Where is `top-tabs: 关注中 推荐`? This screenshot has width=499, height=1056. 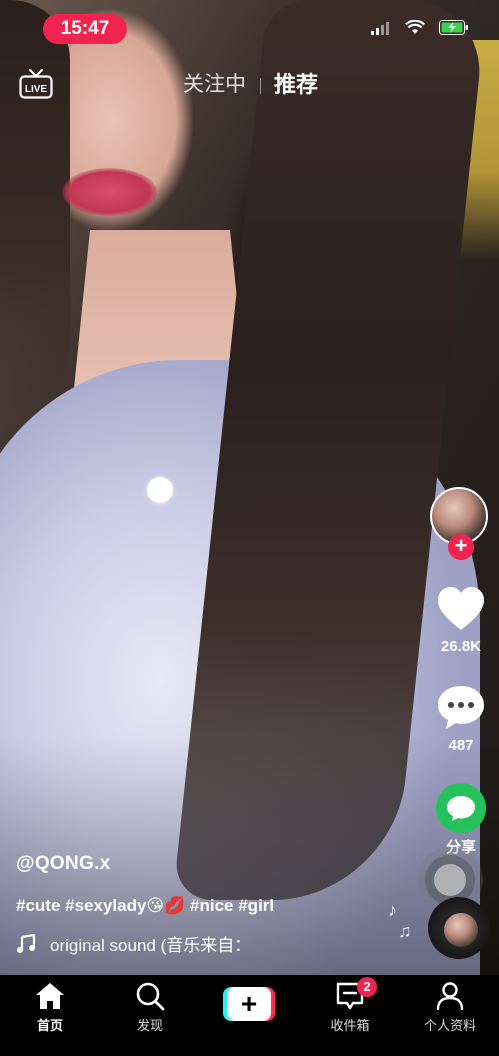 top-tabs: 关注中 推荐 is located at coordinates (249, 85).